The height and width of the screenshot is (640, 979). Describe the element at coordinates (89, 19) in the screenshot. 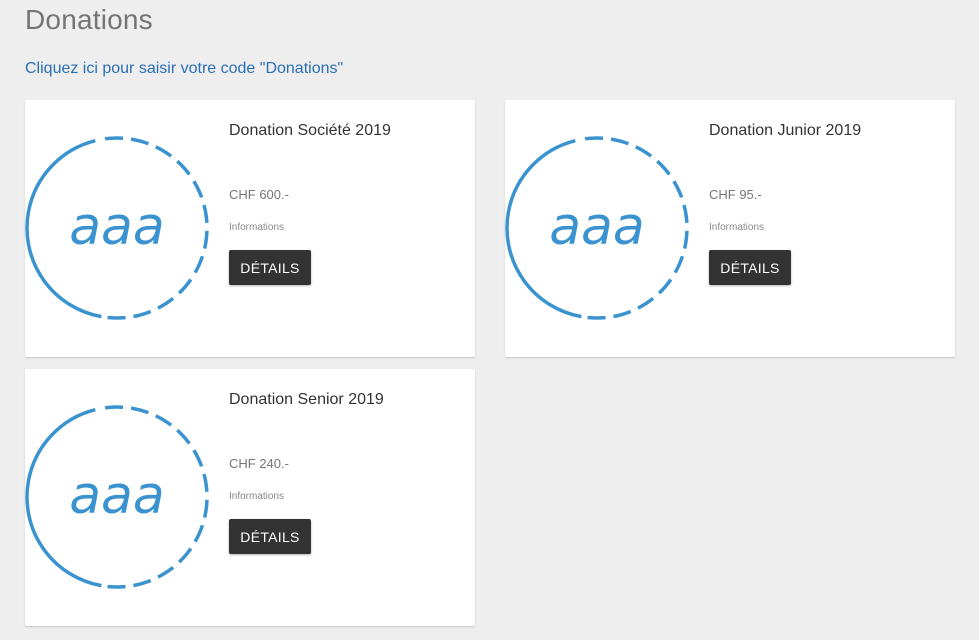

I see `page-title: Donations` at that location.